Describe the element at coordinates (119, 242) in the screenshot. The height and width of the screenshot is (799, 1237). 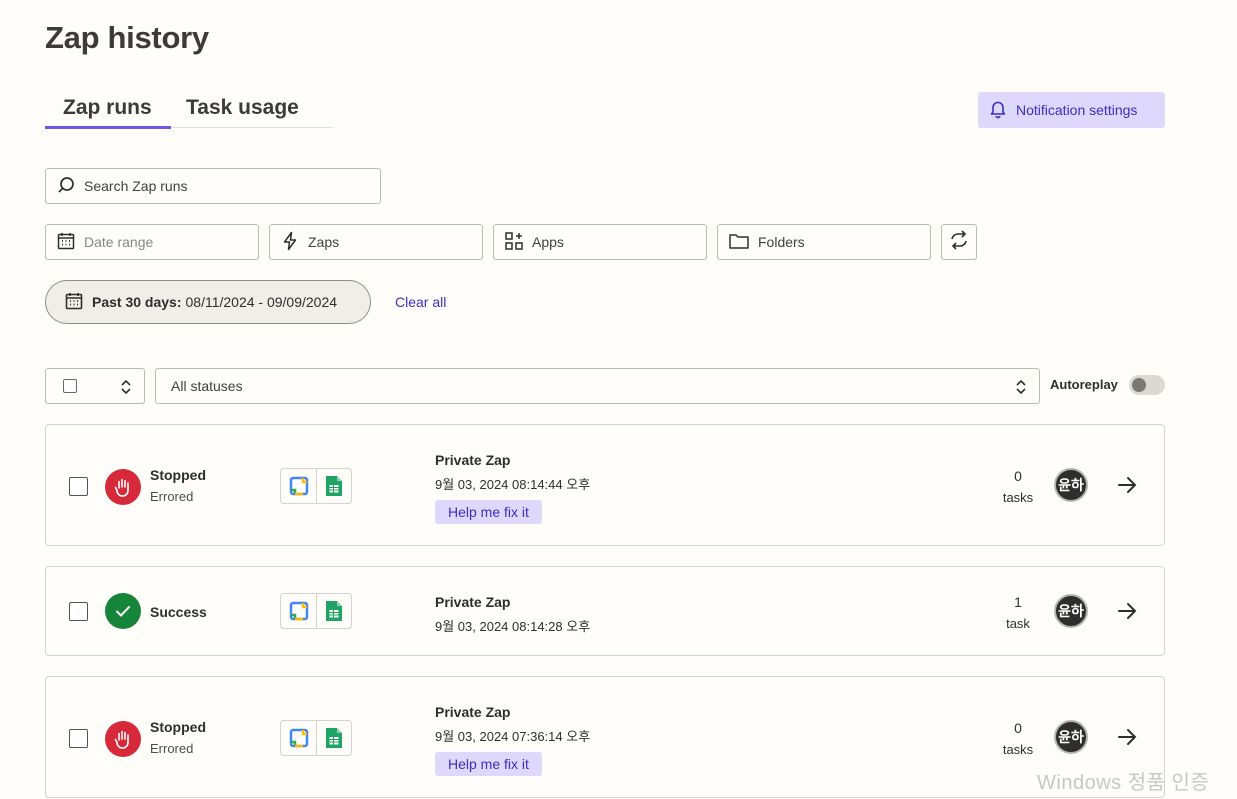
I see `date-range-label: Date range` at that location.